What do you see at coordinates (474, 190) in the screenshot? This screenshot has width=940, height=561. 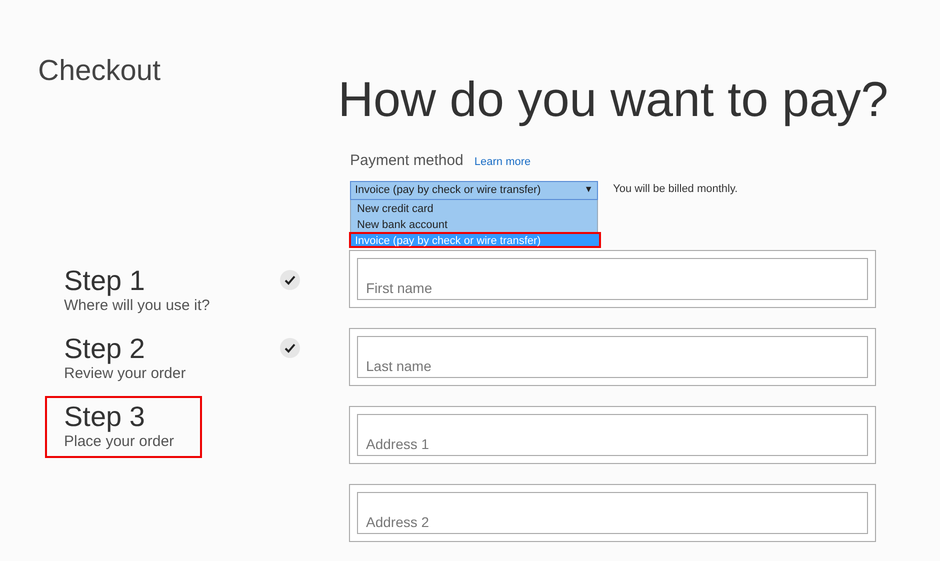 I see `payment-method-select: Invoice (pay by check or wire transfer) ▼` at bounding box center [474, 190].